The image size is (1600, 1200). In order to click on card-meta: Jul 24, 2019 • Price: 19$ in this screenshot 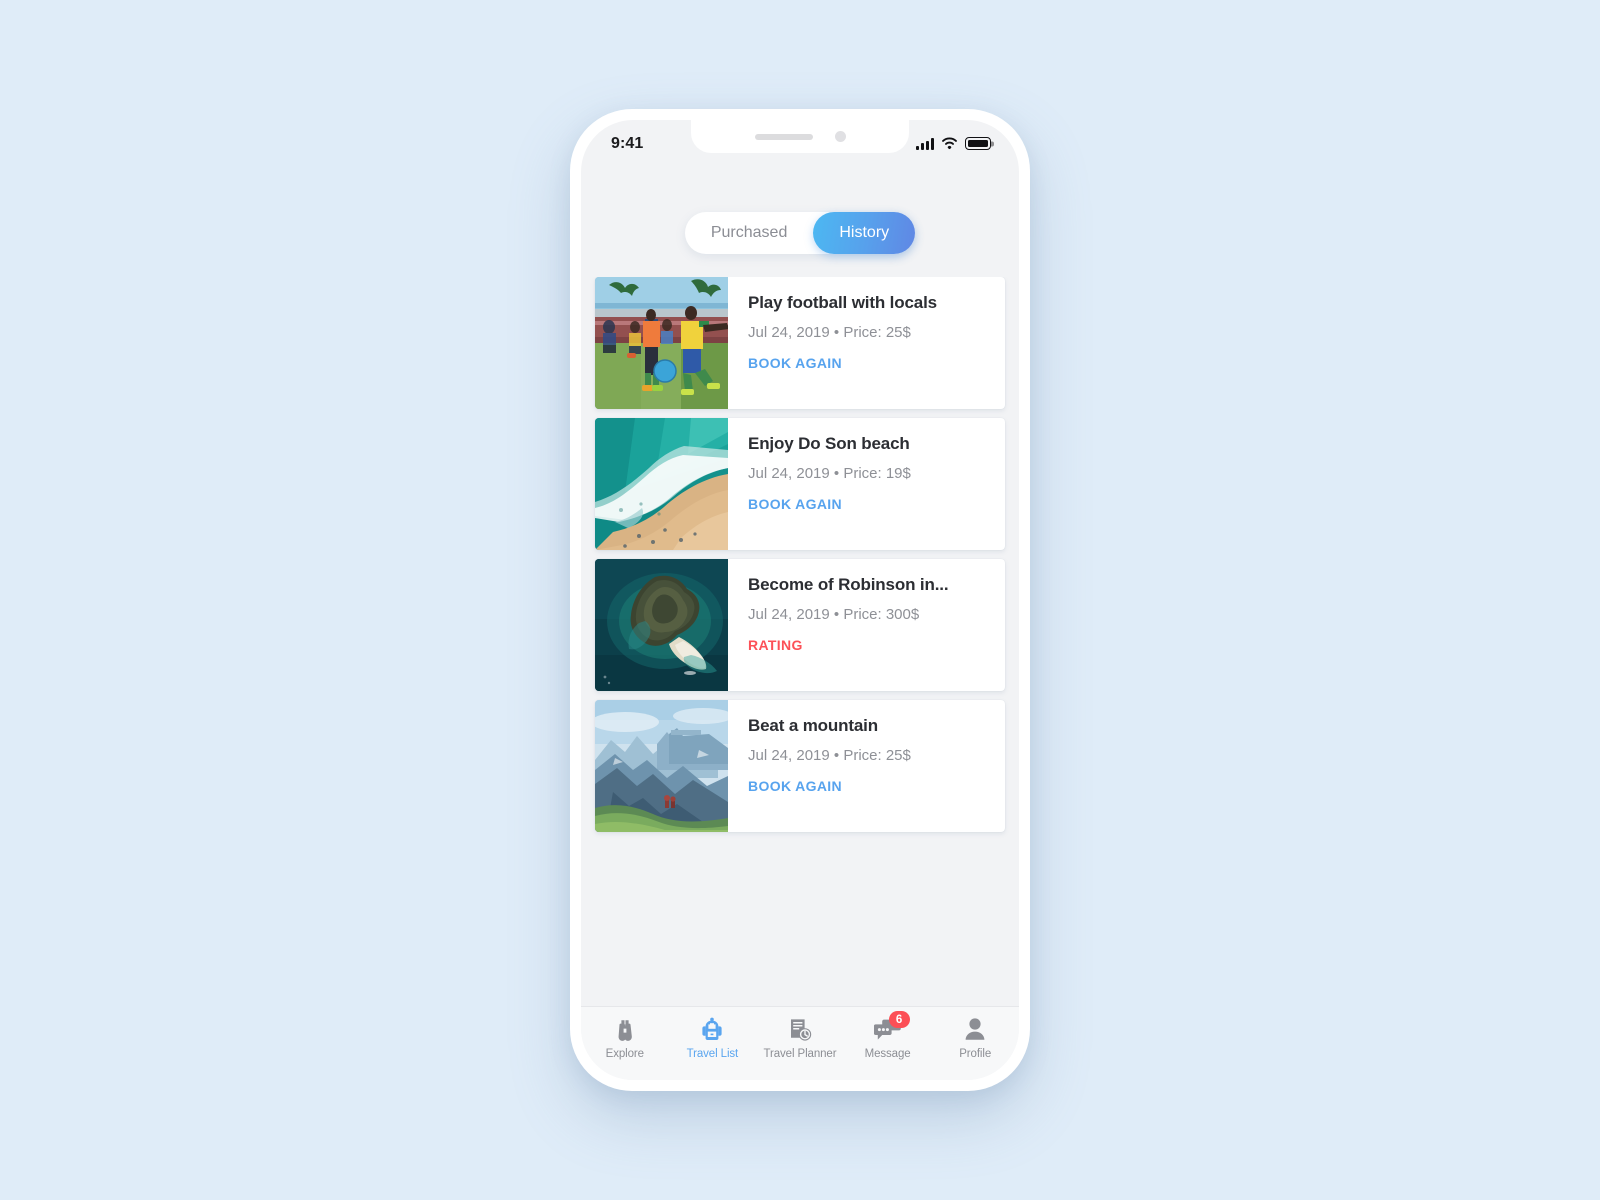, I will do `click(829, 474)`.